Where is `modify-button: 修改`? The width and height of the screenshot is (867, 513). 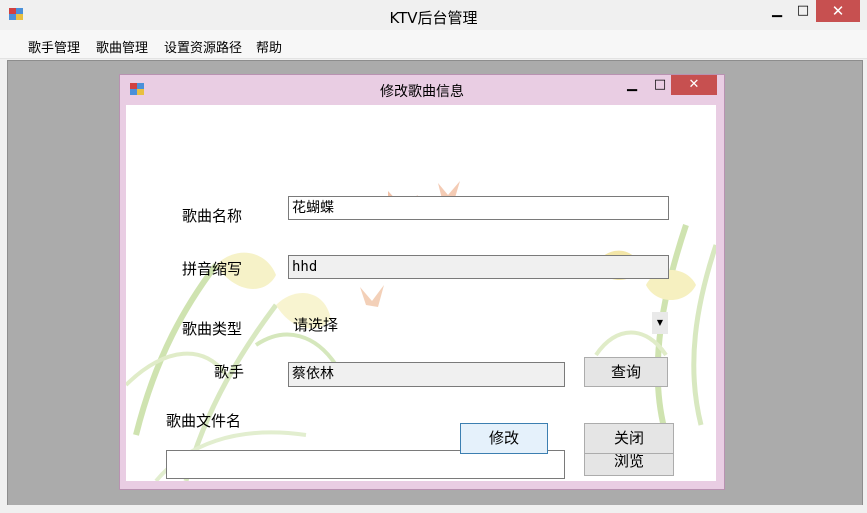
modify-button: 修改 is located at coordinates (504, 438).